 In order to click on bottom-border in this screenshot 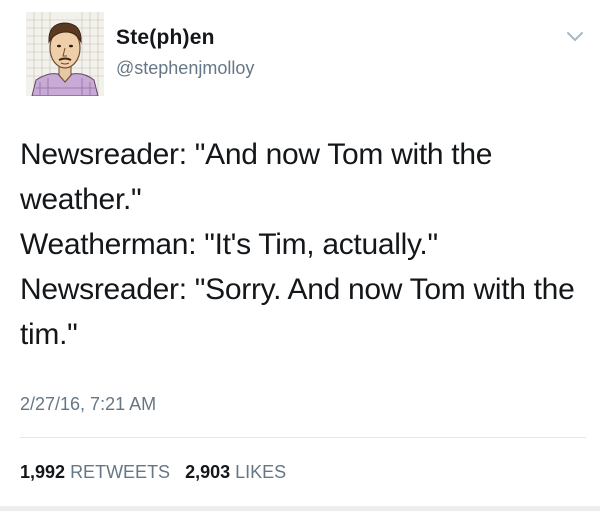, I will do `click(300, 508)`.